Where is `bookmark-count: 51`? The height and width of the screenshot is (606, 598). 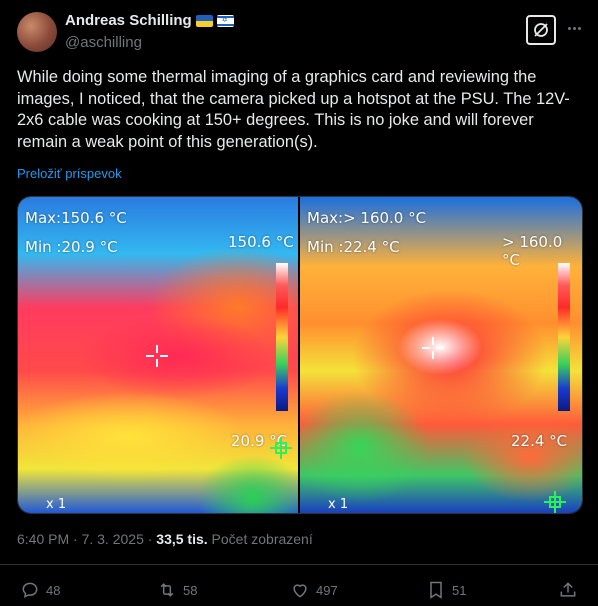 bookmark-count: 51 is located at coordinates (459, 590).